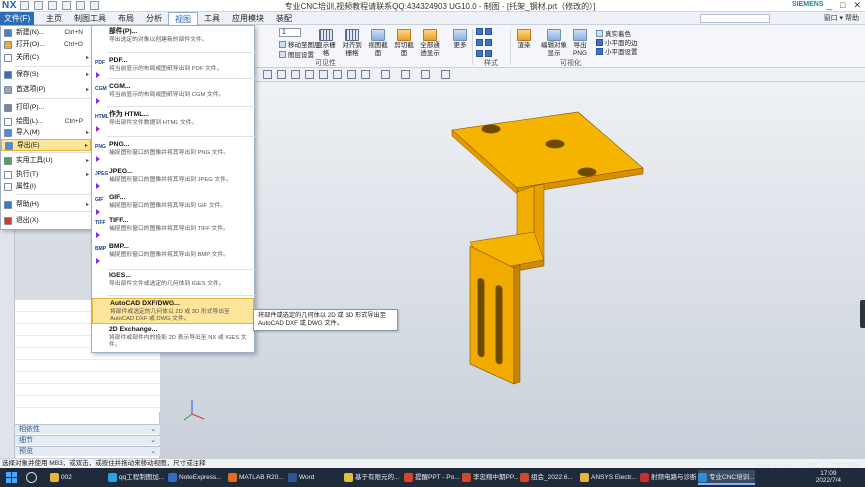  What do you see at coordinates (295, 74) in the screenshot?
I see `snap-mid-icon` at bounding box center [295, 74].